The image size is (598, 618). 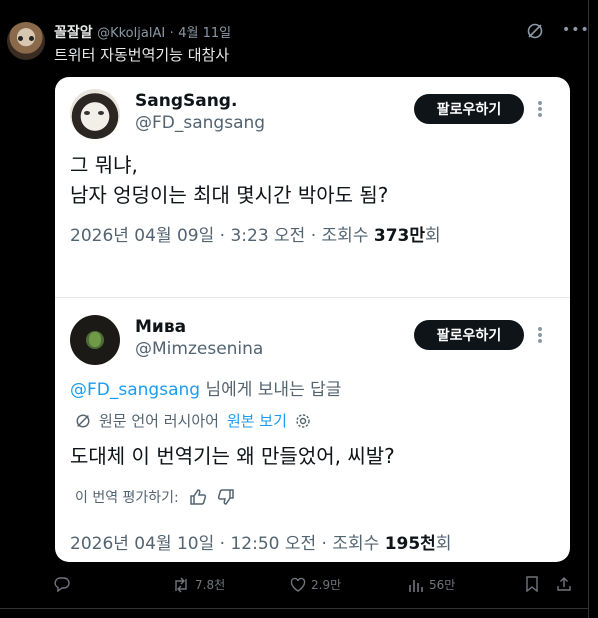 What do you see at coordinates (294, 608) in the screenshot?
I see `post-bottom-border` at bounding box center [294, 608].